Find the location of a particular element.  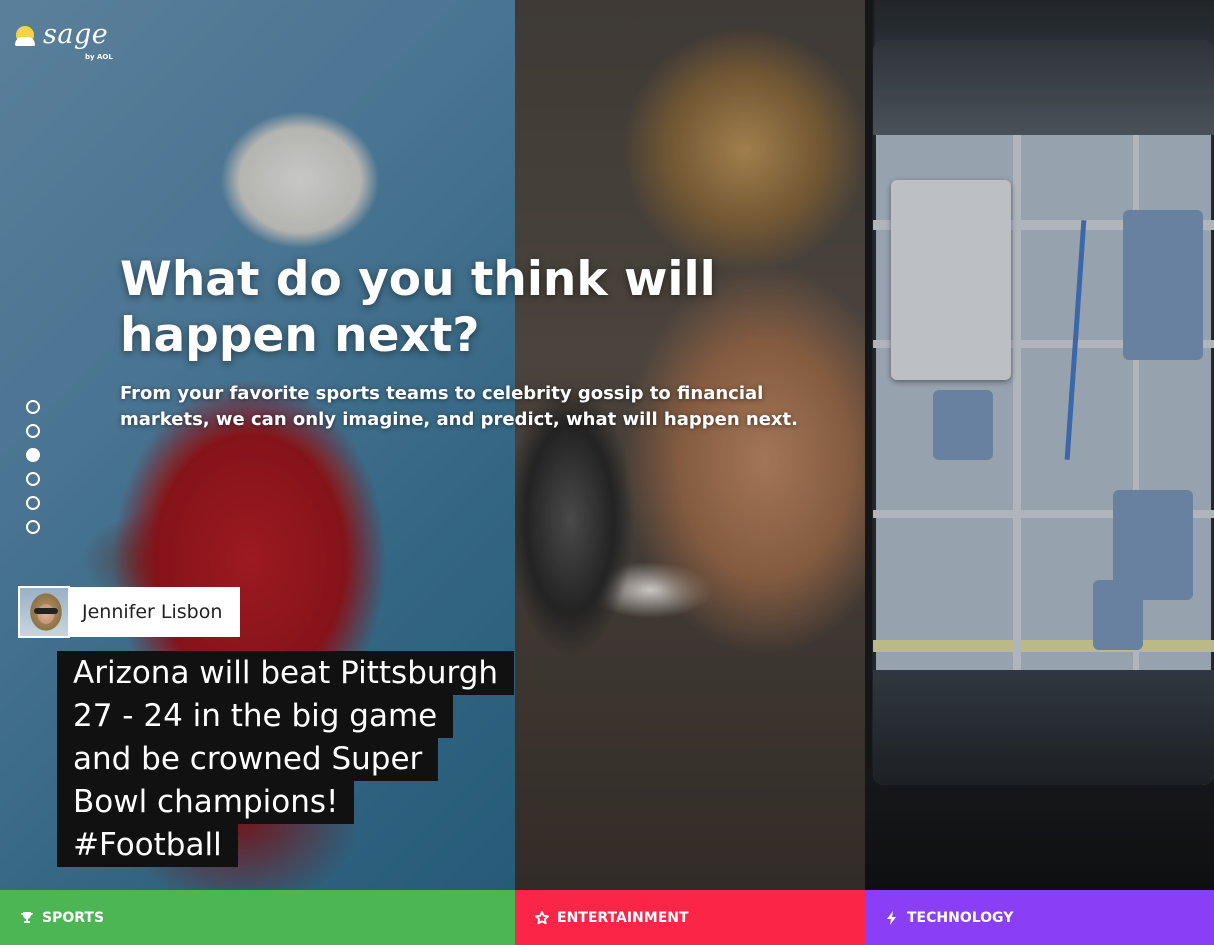

category-label: SPORTS is located at coordinates (73, 917).